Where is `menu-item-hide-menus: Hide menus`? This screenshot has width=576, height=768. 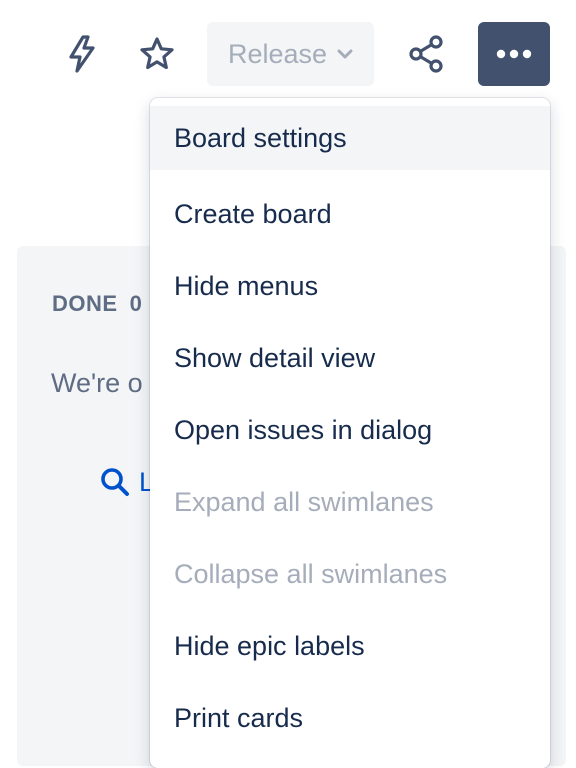
menu-item-hide-menus: Hide menus is located at coordinates (350, 286).